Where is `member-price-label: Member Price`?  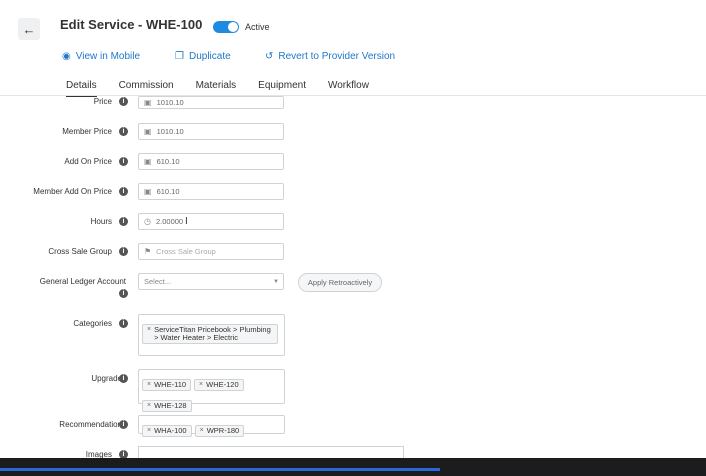 member-price-label: Member Price is located at coordinates (87, 131).